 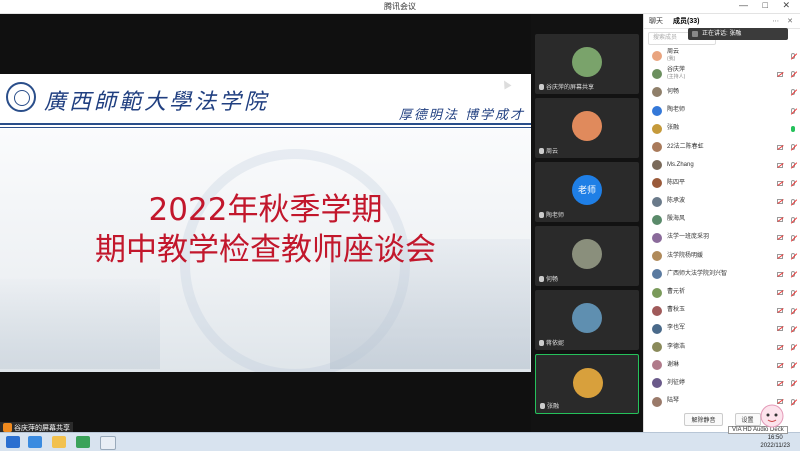 I want to click on member-name: 谷庆萍 (主持人), so click(x=722, y=74).